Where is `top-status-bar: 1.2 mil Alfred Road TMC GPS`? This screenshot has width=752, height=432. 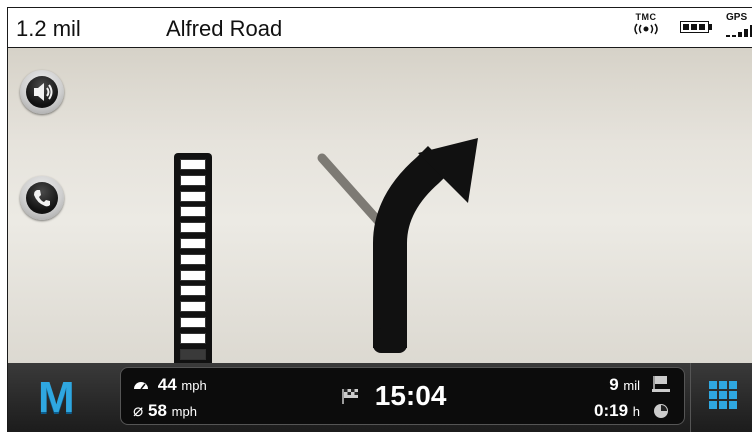
top-status-bar: 1.2 mil Alfred Road TMC GPS is located at coordinates (379, 27).